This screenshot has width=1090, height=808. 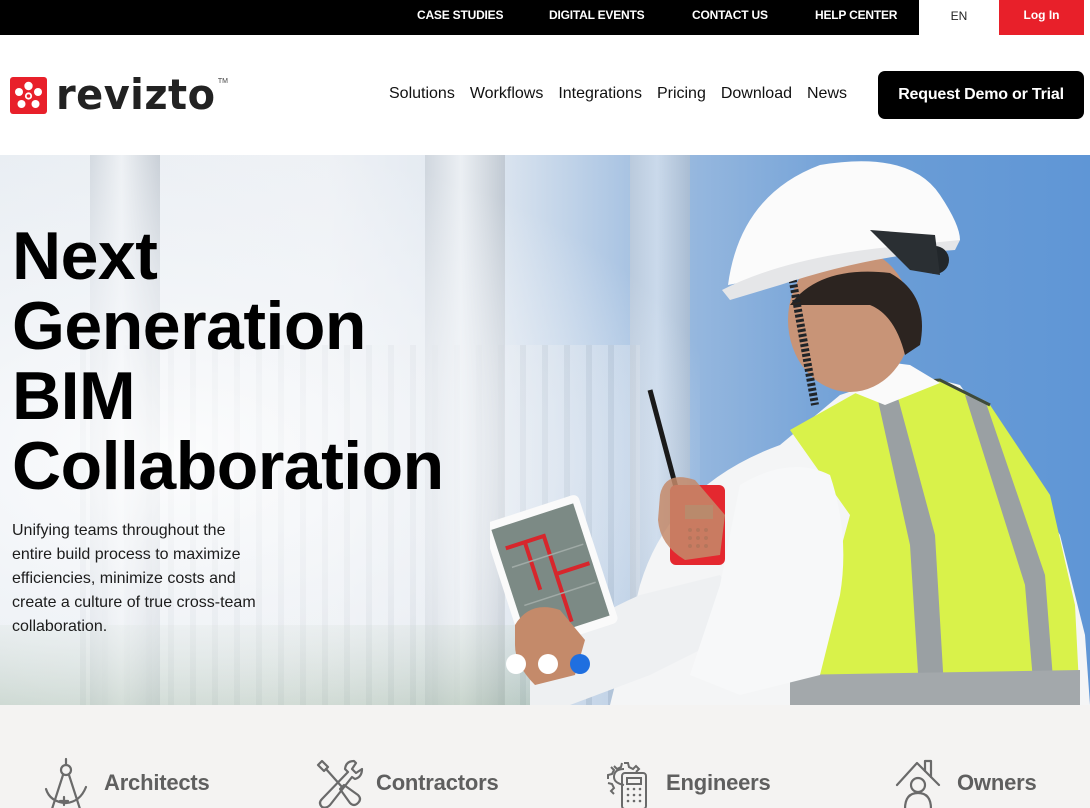 I want to click on role-architects: Architects, so click(x=125, y=782).